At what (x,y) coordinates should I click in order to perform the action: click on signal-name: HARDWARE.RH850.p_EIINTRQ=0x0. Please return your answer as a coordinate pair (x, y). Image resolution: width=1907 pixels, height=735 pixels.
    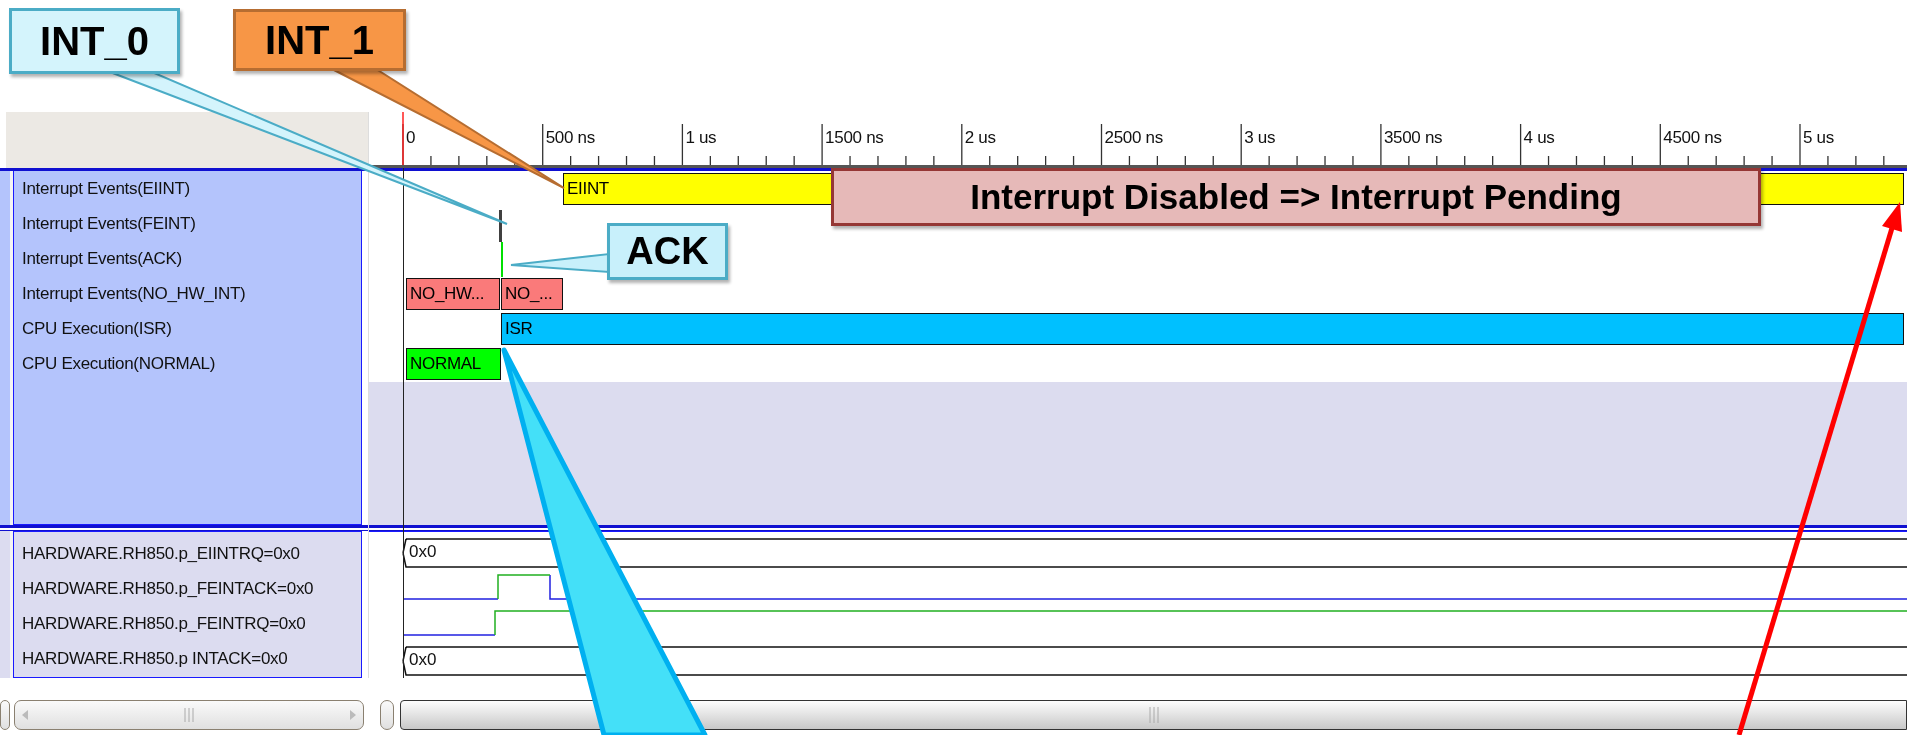
    Looking at the image, I should click on (161, 553).